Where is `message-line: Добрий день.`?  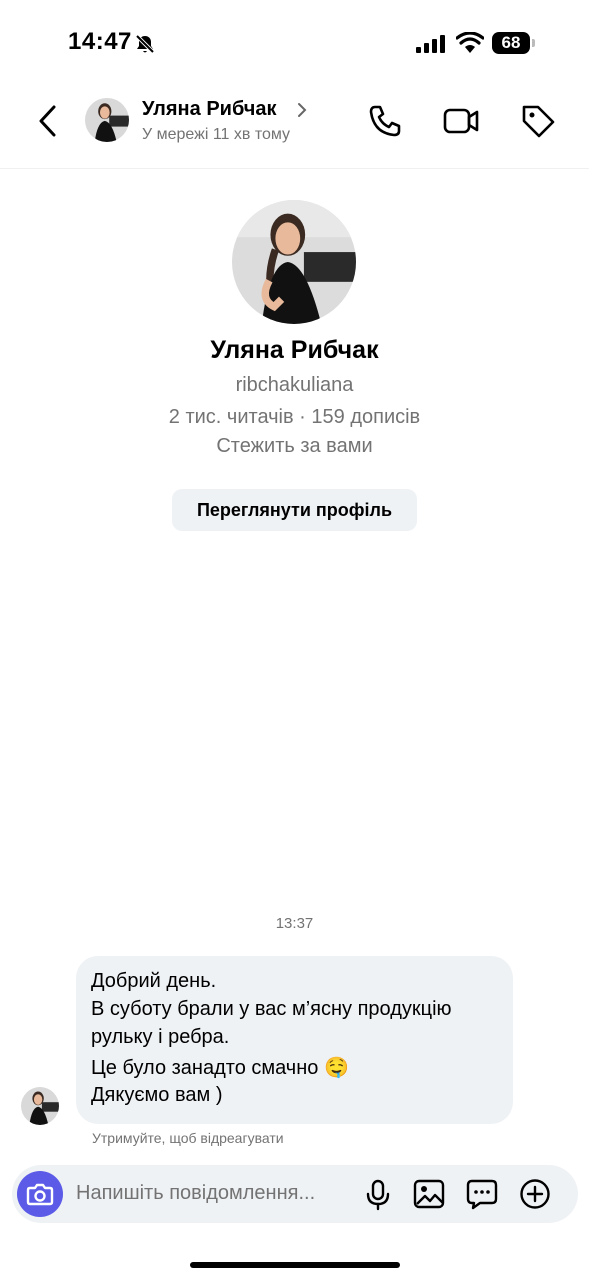
message-line: Добрий день. is located at coordinates (154, 981).